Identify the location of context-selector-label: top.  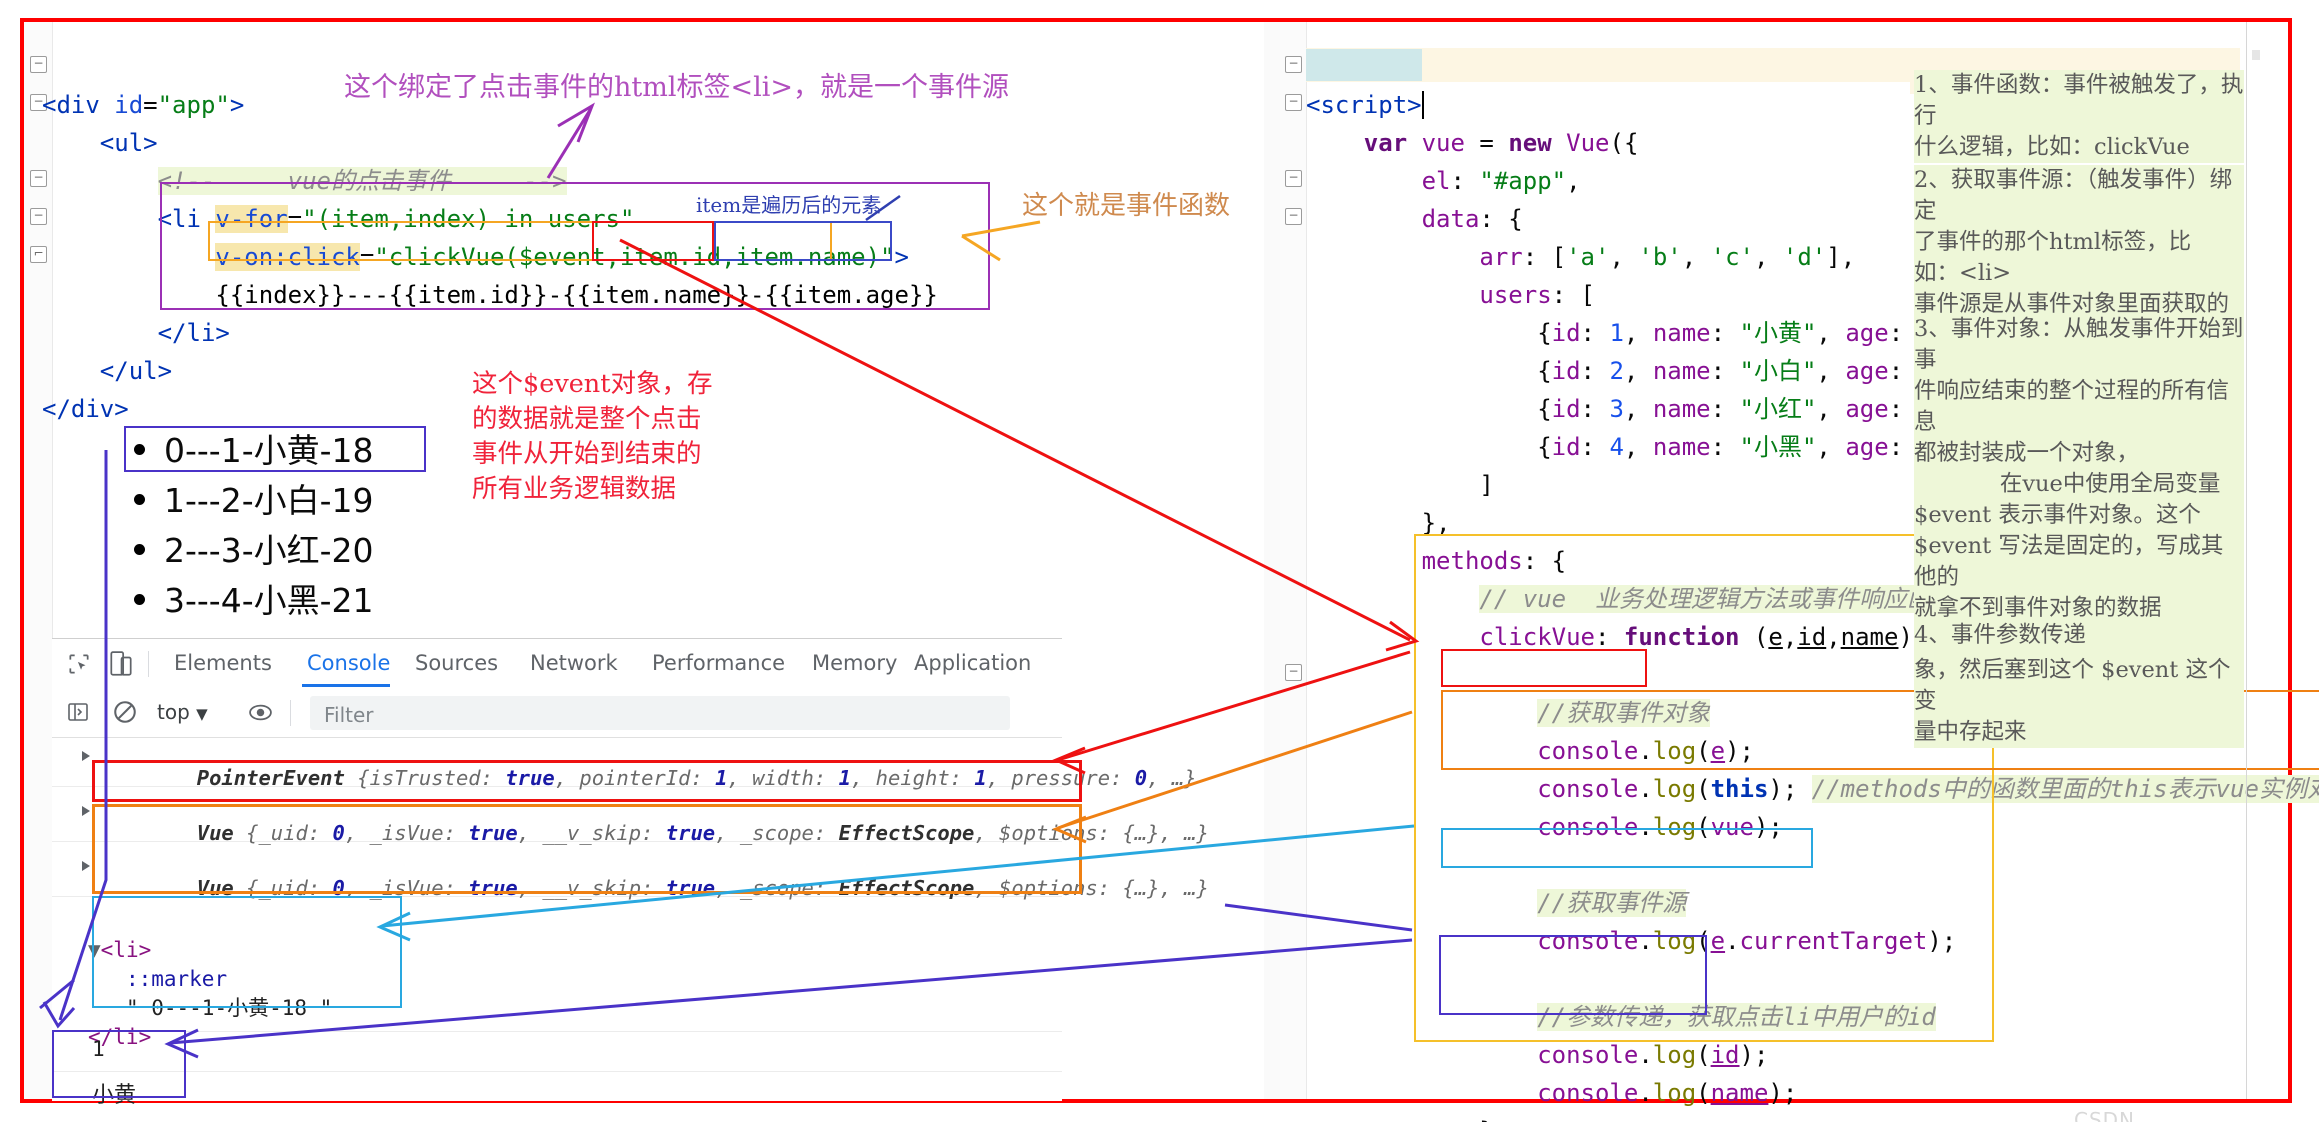
(173, 712).